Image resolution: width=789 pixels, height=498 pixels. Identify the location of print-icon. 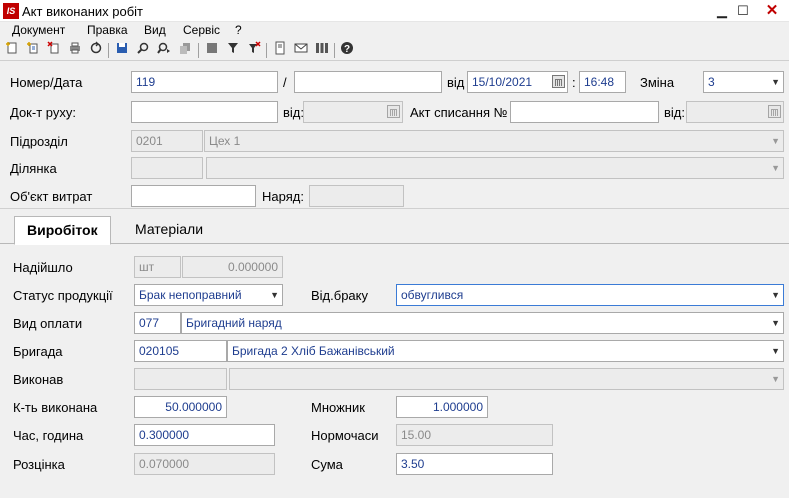
(75, 50).